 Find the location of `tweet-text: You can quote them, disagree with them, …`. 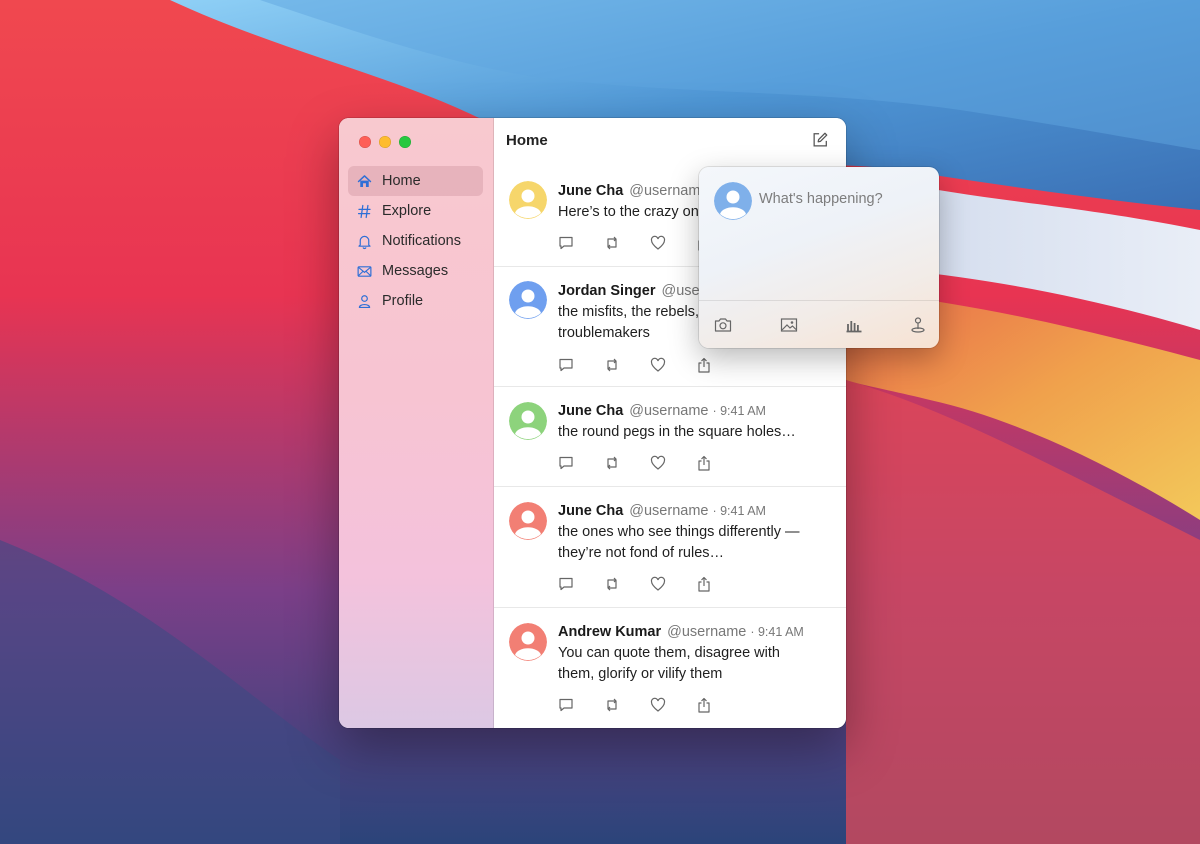

tweet-text: You can quote them, disagree with them, … is located at coordinates (669, 663).